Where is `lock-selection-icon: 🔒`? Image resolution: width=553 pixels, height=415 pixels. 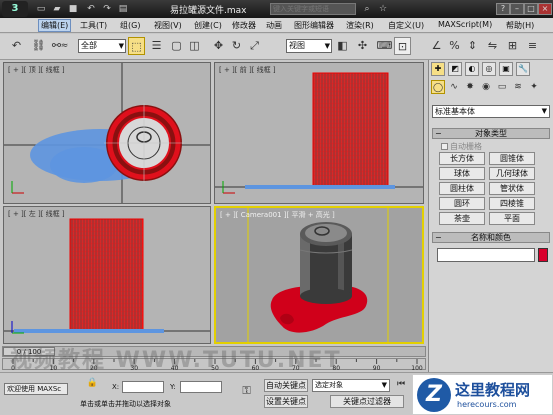
lock-selection-icon: 🔒 is located at coordinates (92, 383).